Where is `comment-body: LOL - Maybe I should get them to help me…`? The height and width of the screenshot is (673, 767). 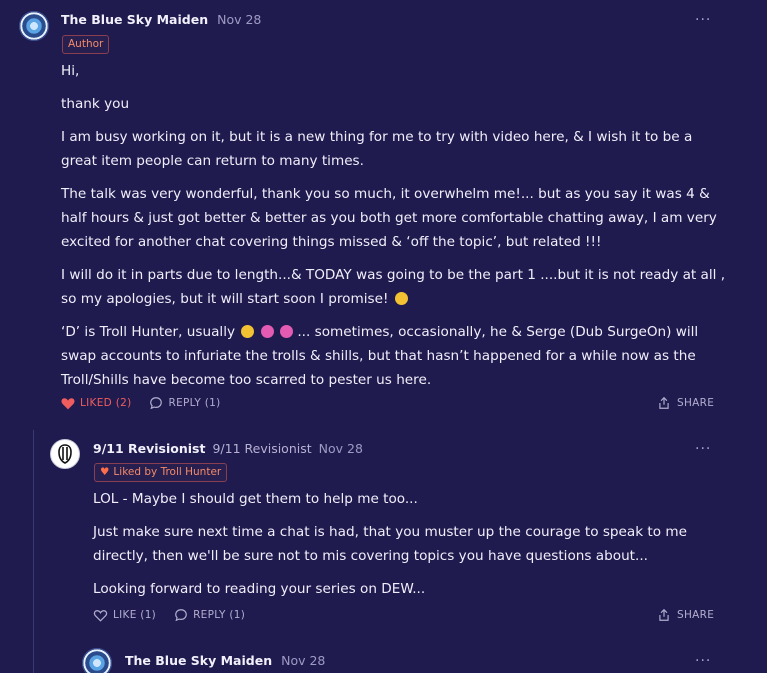 comment-body: LOL - Maybe I should get them to help me… is located at coordinates (403, 548).